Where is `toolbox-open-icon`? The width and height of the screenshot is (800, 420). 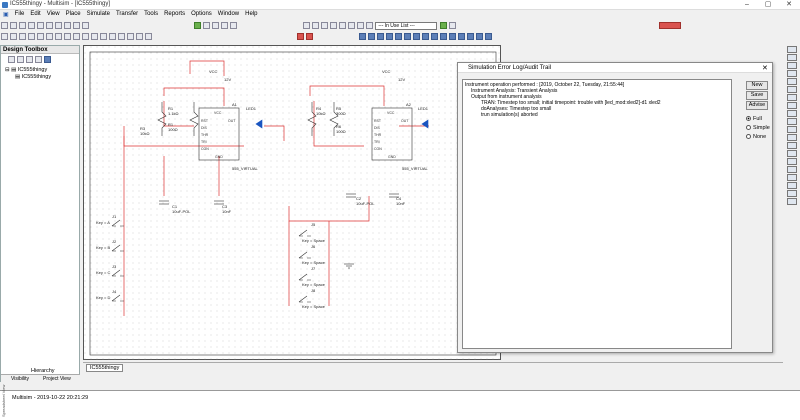
toolbox-open-icon is located at coordinates (20, 59).